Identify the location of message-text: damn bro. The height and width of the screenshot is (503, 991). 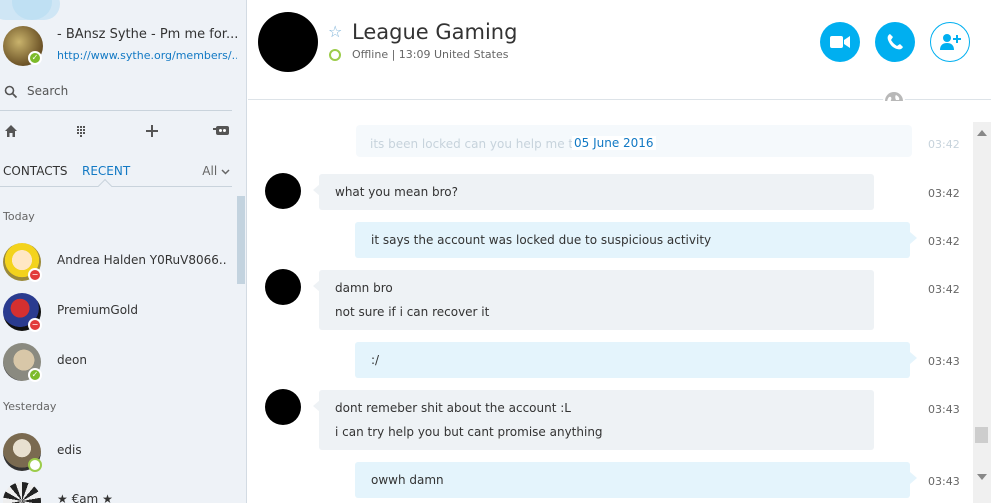
(364, 288).